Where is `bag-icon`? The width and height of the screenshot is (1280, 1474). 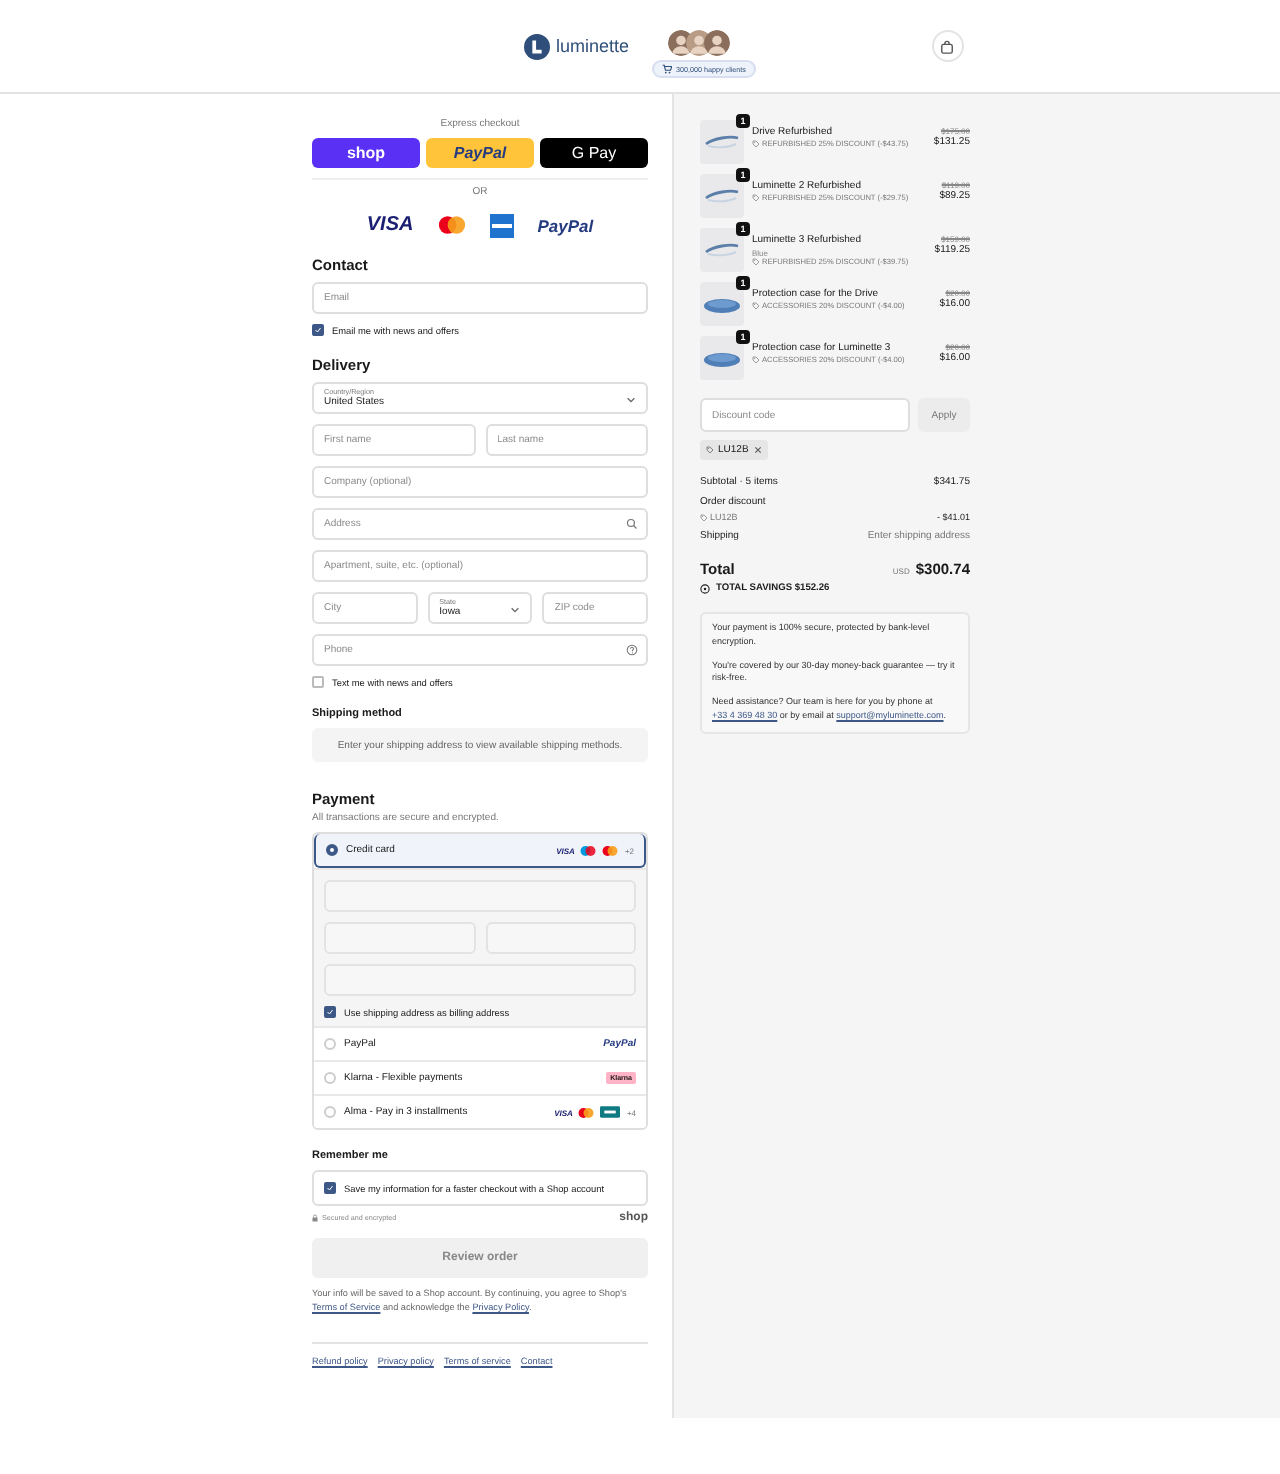
bag-icon is located at coordinates (947, 46).